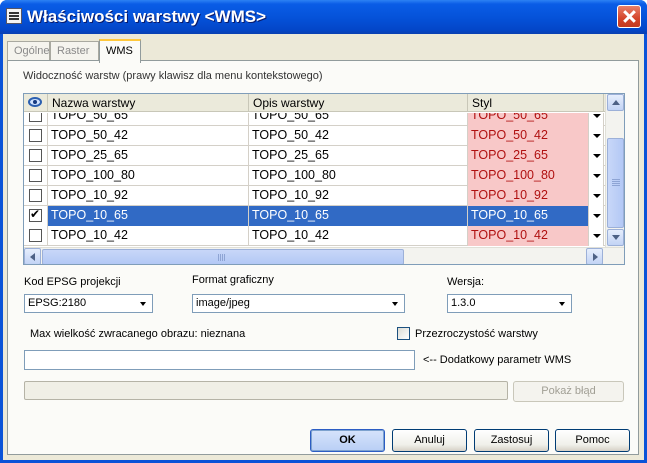 The height and width of the screenshot is (463, 647). I want to click on table-row: TOPO_10_92 TOPO_10_92 TOPO_10_92, so click(314, 196).